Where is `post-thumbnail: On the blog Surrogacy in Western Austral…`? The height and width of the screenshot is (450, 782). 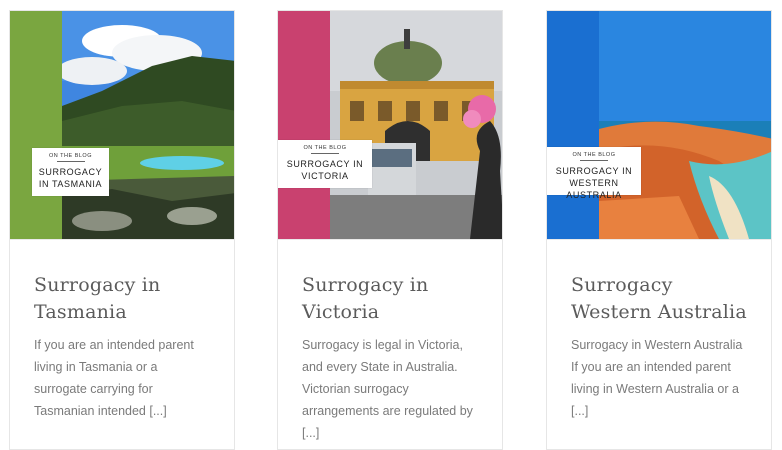
post-thumbnail: On the blog Surrogacy in Western Austral… is located at coordinates (659, 125).